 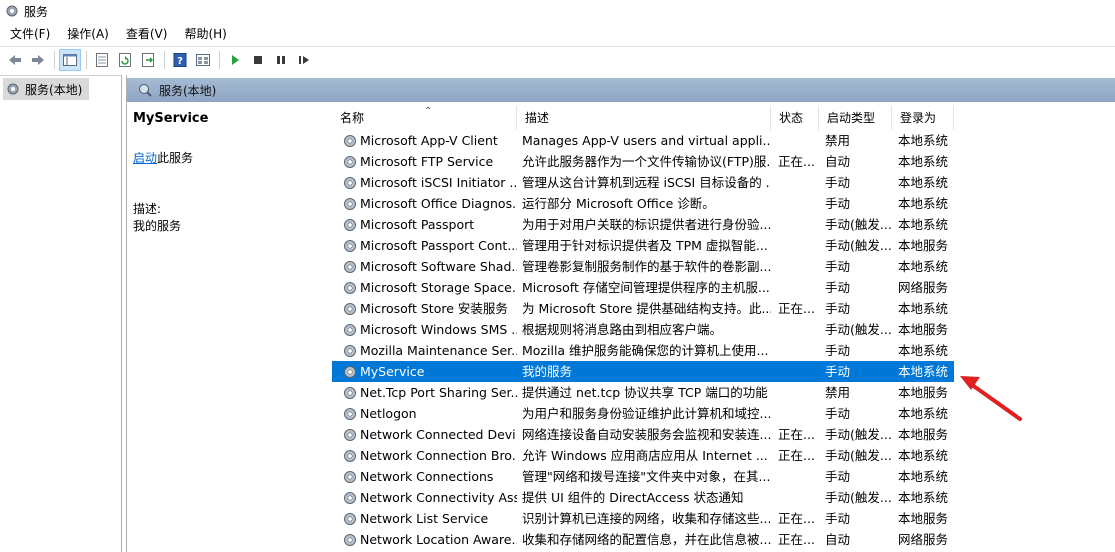 I want to click on menu-file: 文件(F), so click(x=28, y=34).